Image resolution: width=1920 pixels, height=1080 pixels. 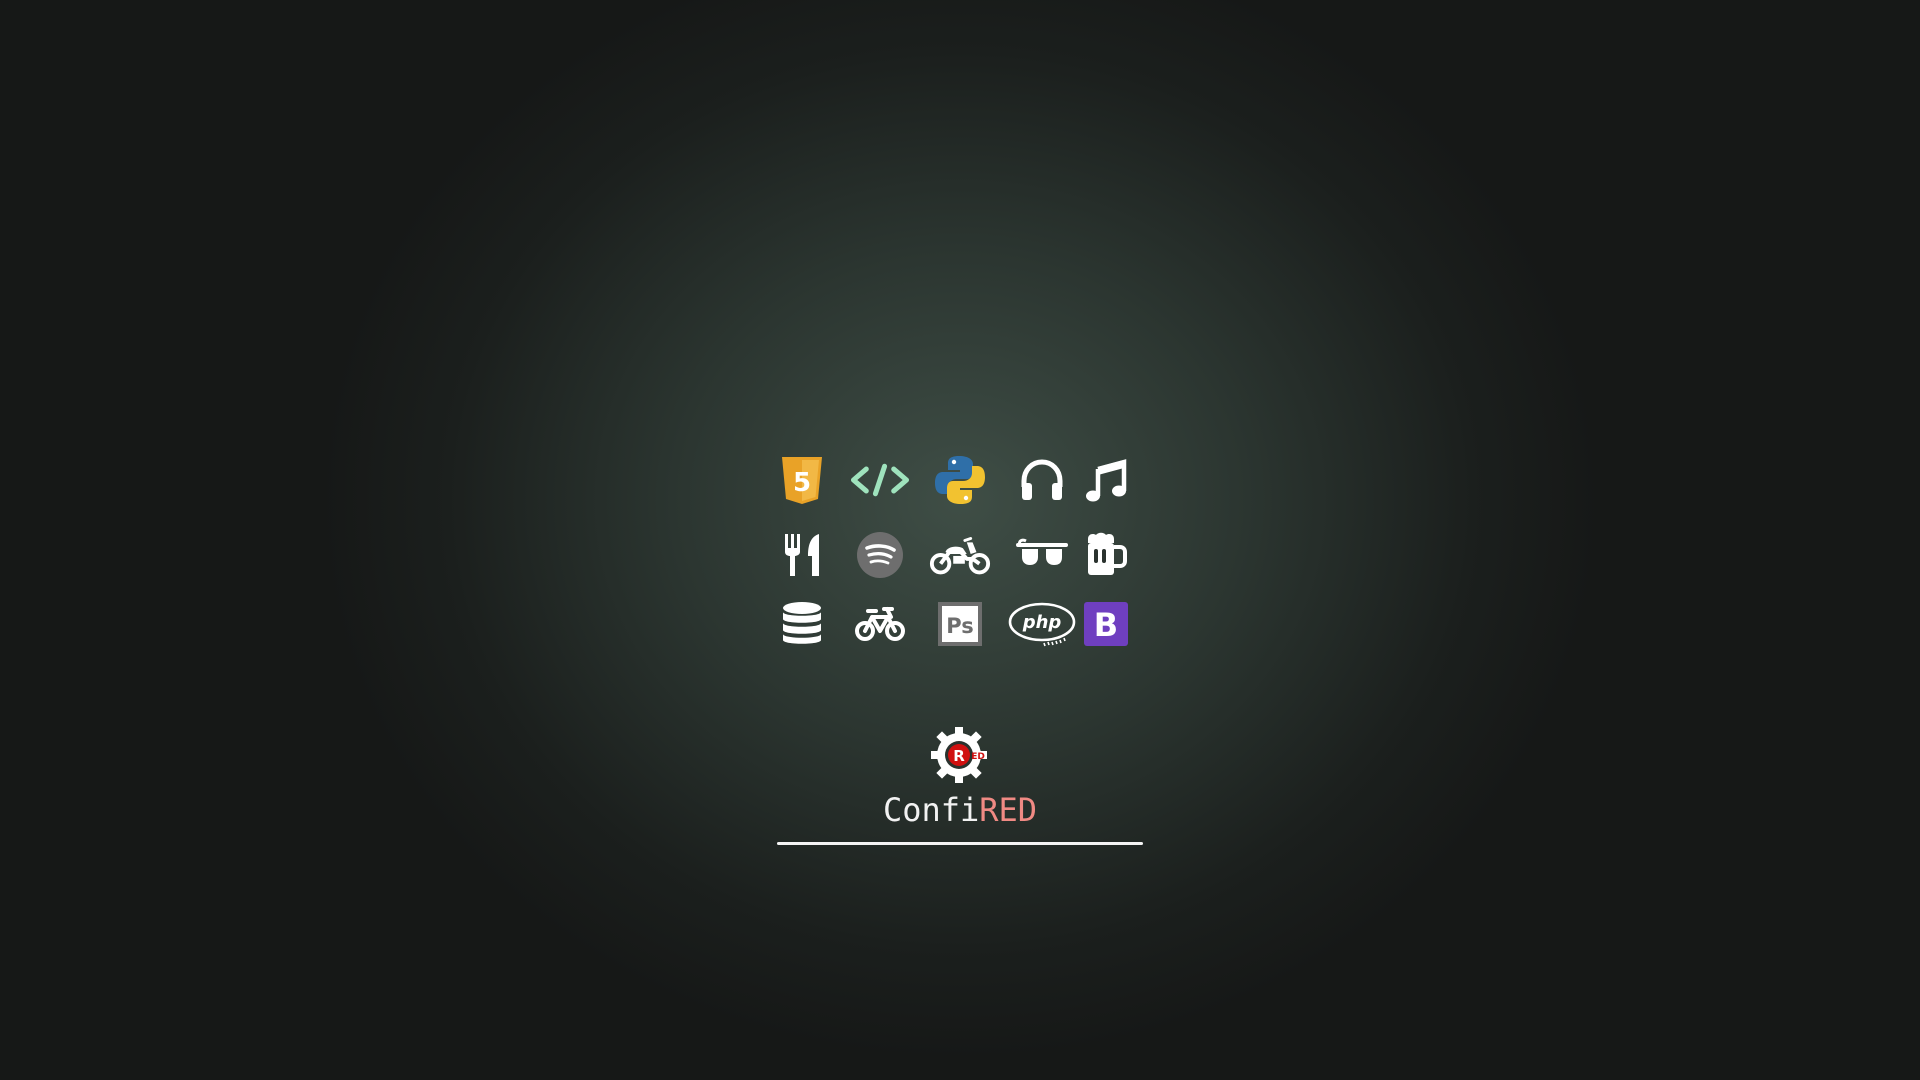 What do you see at coordinates (802, 624) in the screenshot?
I see `database-icon` at bounding box center [802, 624].